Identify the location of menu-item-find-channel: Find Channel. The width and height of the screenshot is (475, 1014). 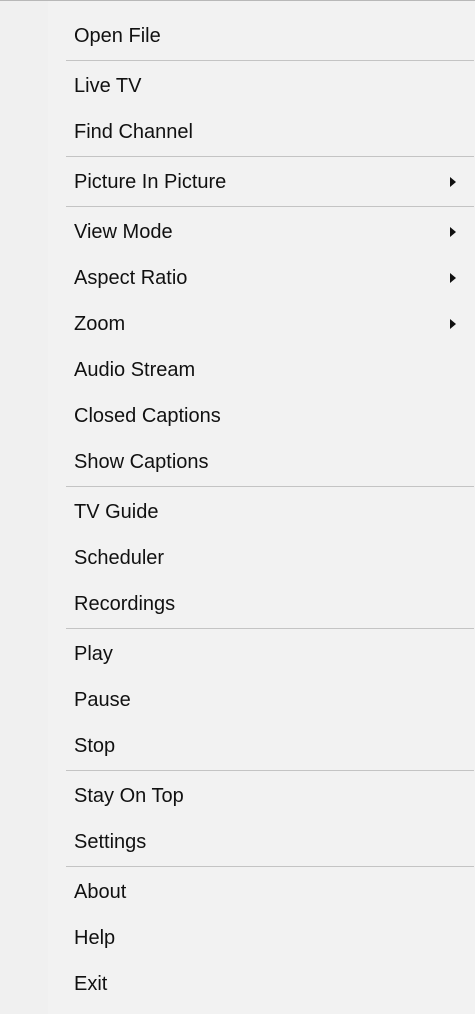
(237, 132).